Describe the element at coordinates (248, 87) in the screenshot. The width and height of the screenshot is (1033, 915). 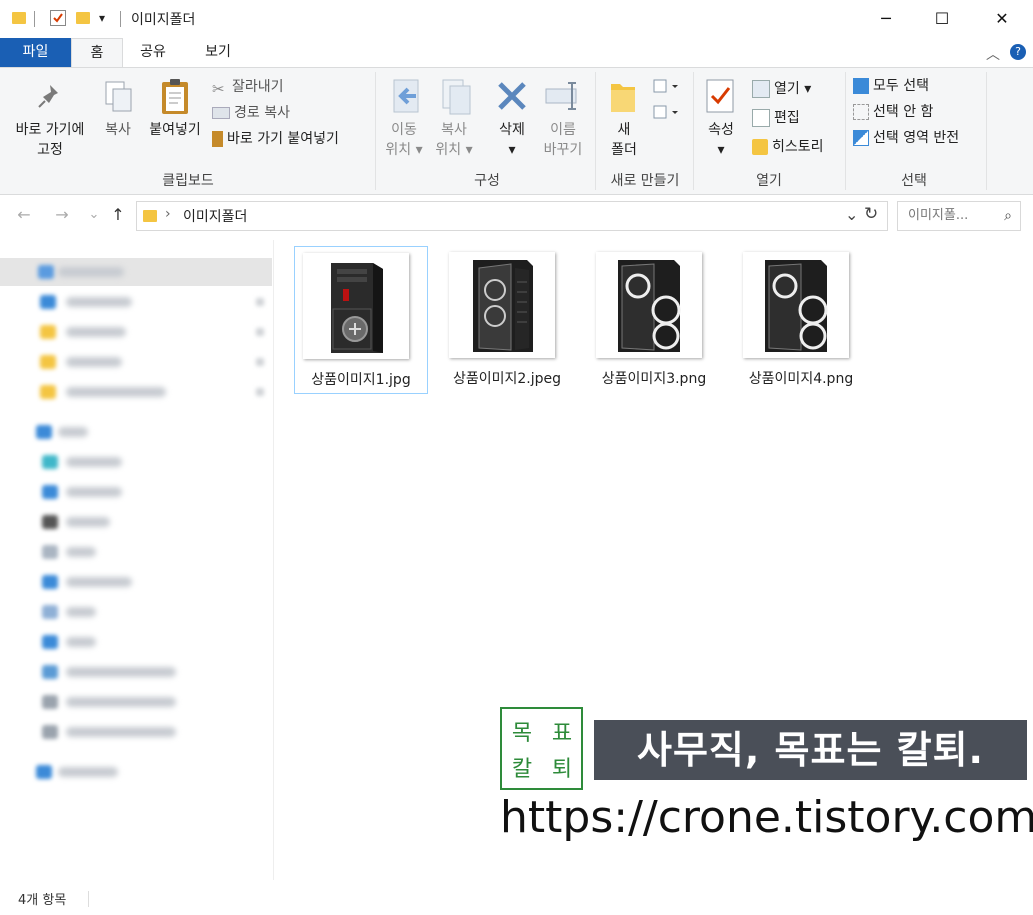
I see `cut-button: ✂ 잘라내기` at that location.